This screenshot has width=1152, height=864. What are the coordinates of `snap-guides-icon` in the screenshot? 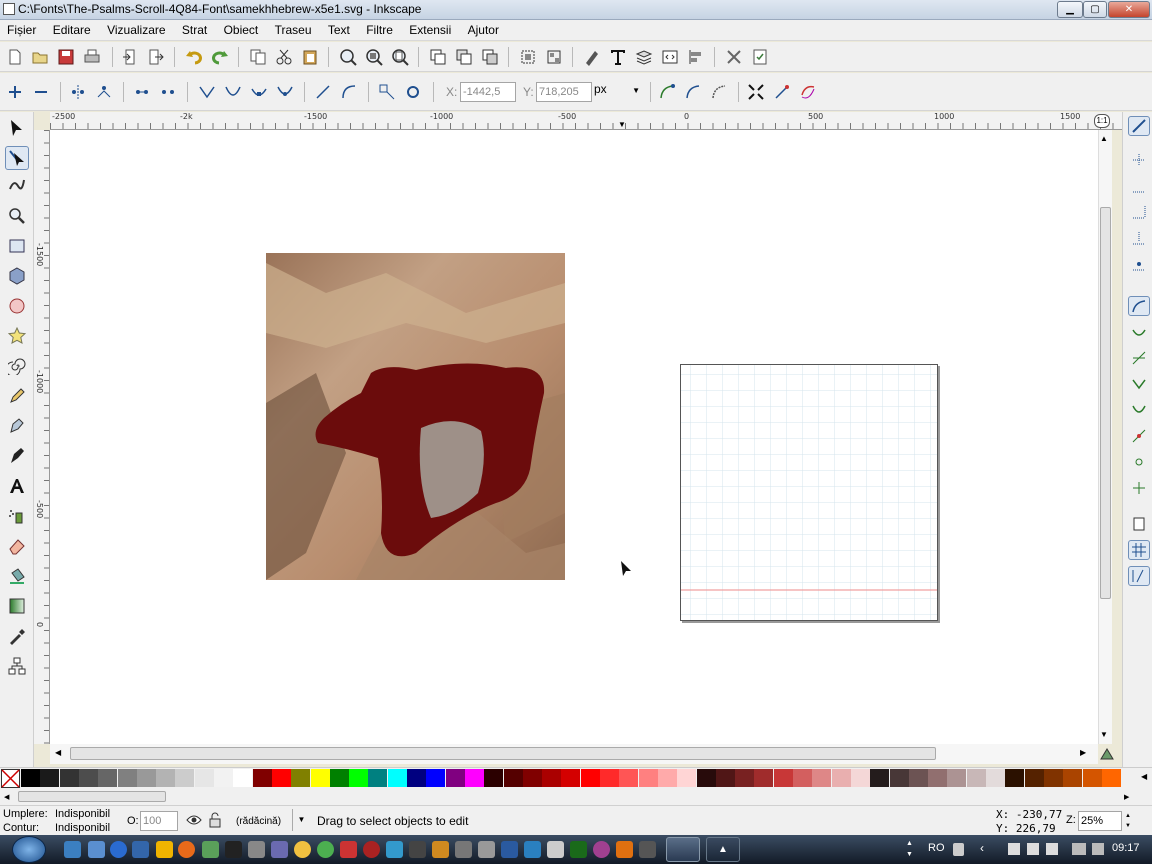 It's located at (1139, 576).